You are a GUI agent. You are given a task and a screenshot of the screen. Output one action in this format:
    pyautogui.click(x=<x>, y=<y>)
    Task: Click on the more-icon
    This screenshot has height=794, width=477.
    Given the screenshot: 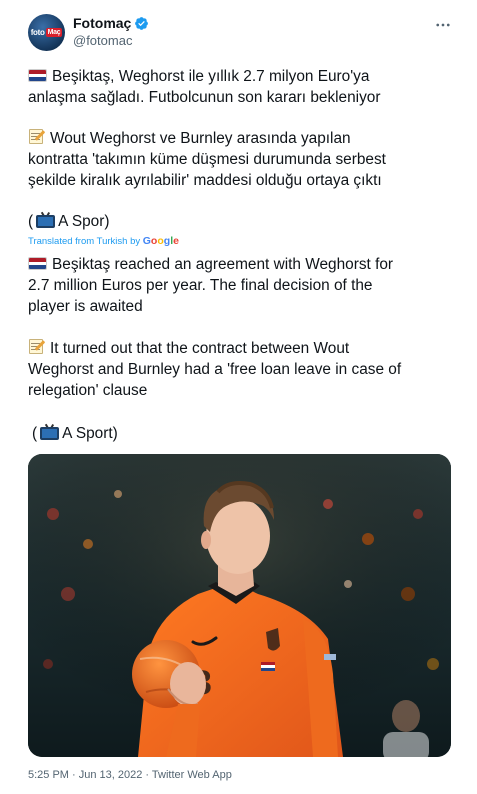 What is the action you would take?
    pyautogui.click(x=443, y=27)
    